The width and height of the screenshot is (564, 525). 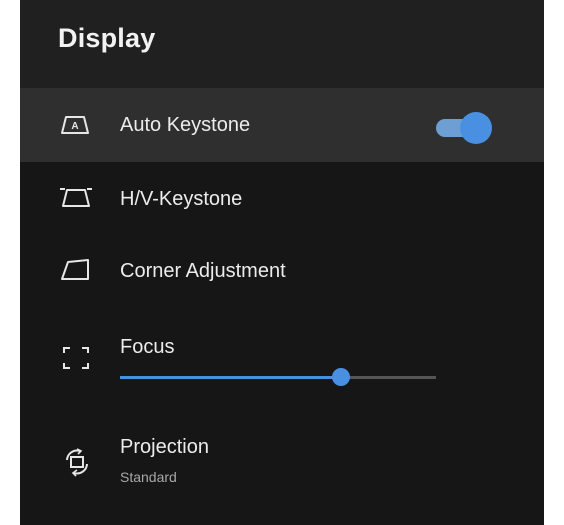 I want to click on slider-fill, so click(x=231, y=377).